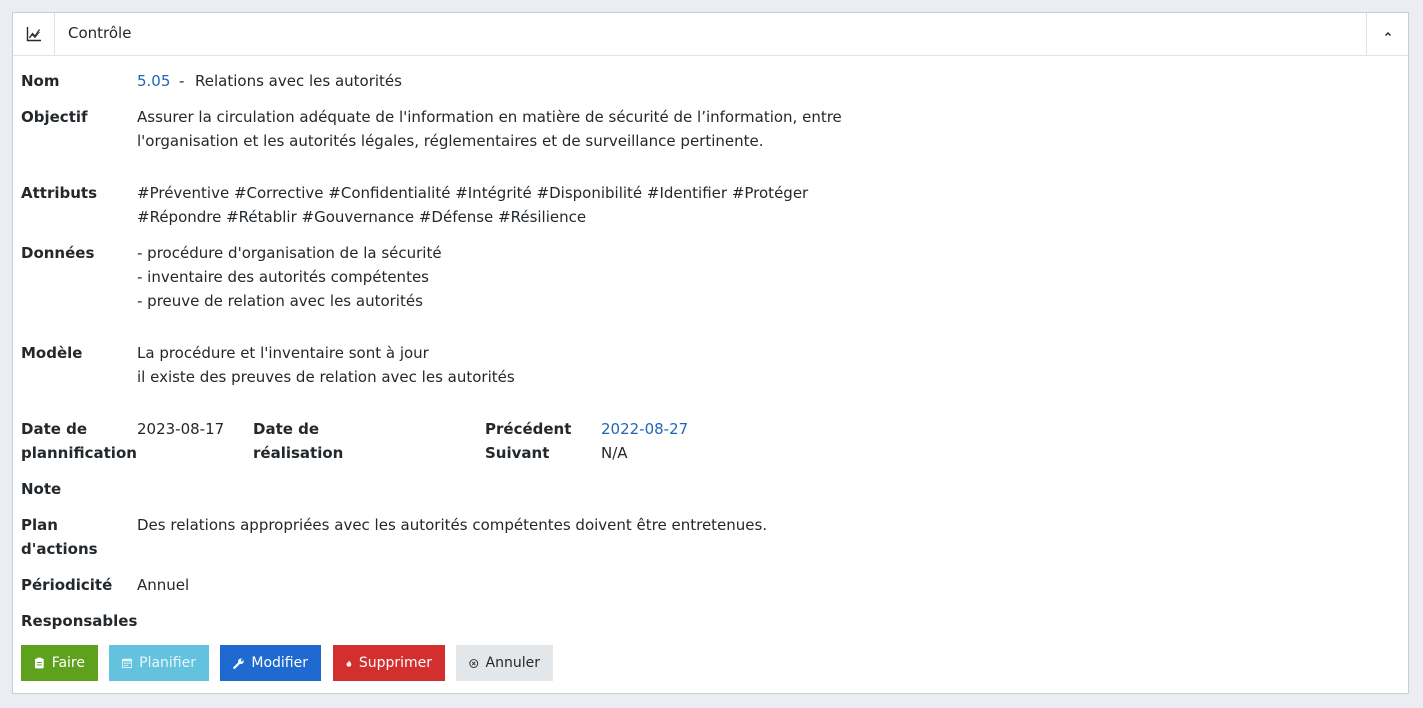 The image size is (1423, 708). Describe the element at coordinates (163, 585) in the screenshot. I see `periodicite-value: Annuel` at that location.